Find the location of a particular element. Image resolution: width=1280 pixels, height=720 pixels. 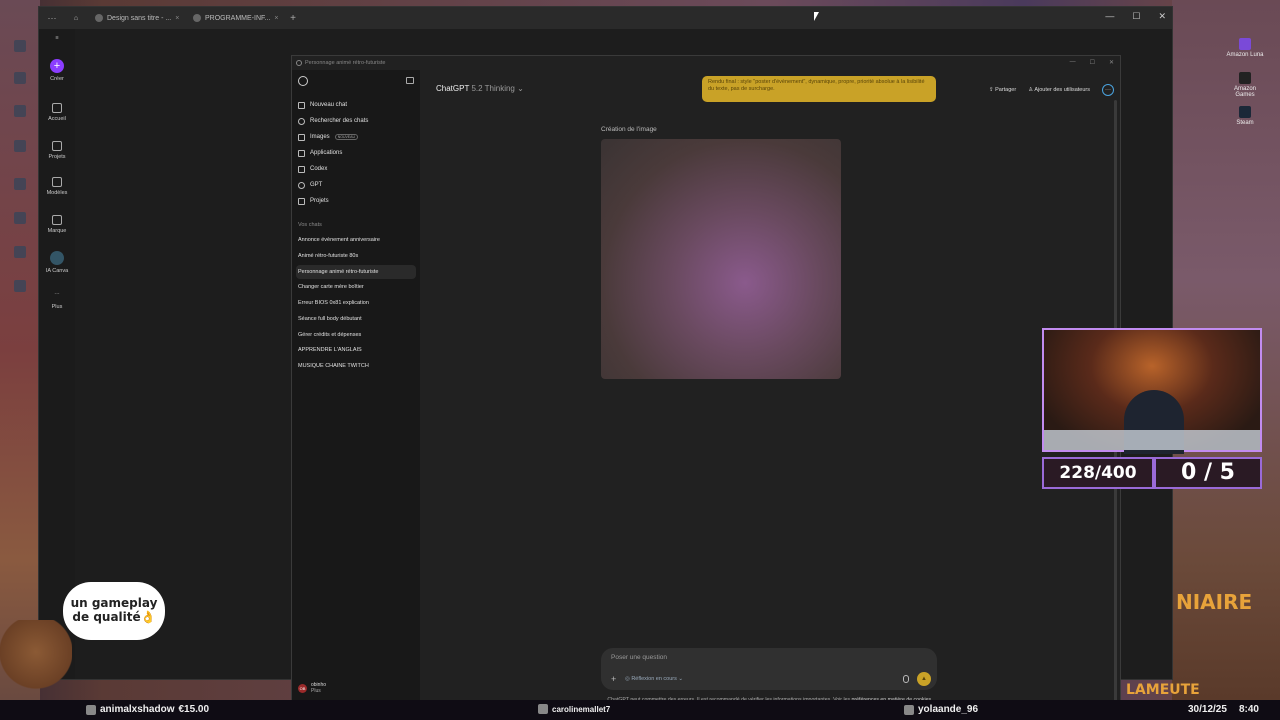

openai-logo-icon is located at coordinates (303, 81).